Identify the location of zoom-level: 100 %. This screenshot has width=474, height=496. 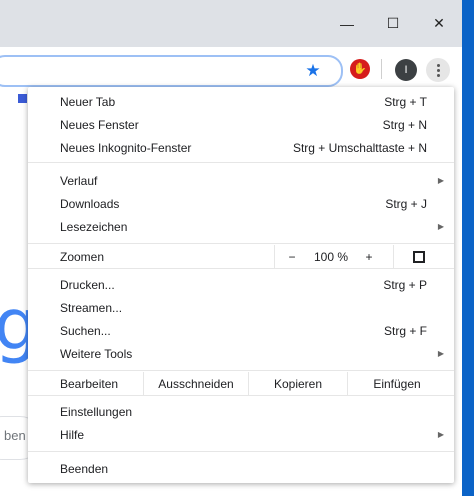
(331, 256).